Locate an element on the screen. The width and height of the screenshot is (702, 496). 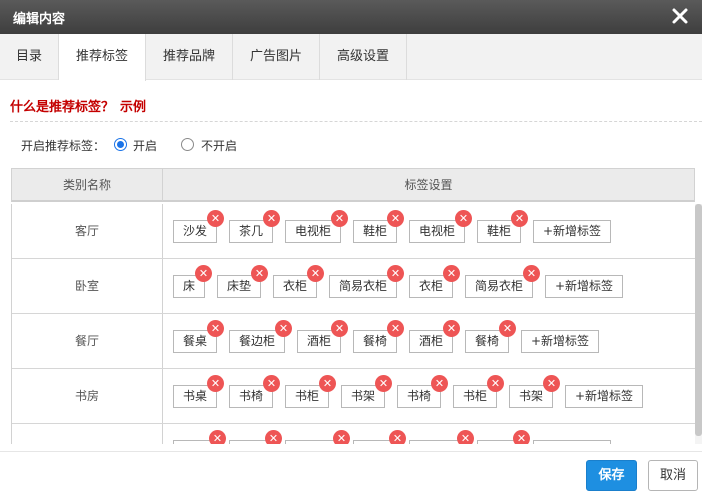
table-row: 书房 书桌 ✕ 书椅 ✕ 书柜 ✕ 书架 ✕ 书椅 ✕ 书柜 ✕ 书架 ✕ +新增标签 is located at coordinates (353, 396).